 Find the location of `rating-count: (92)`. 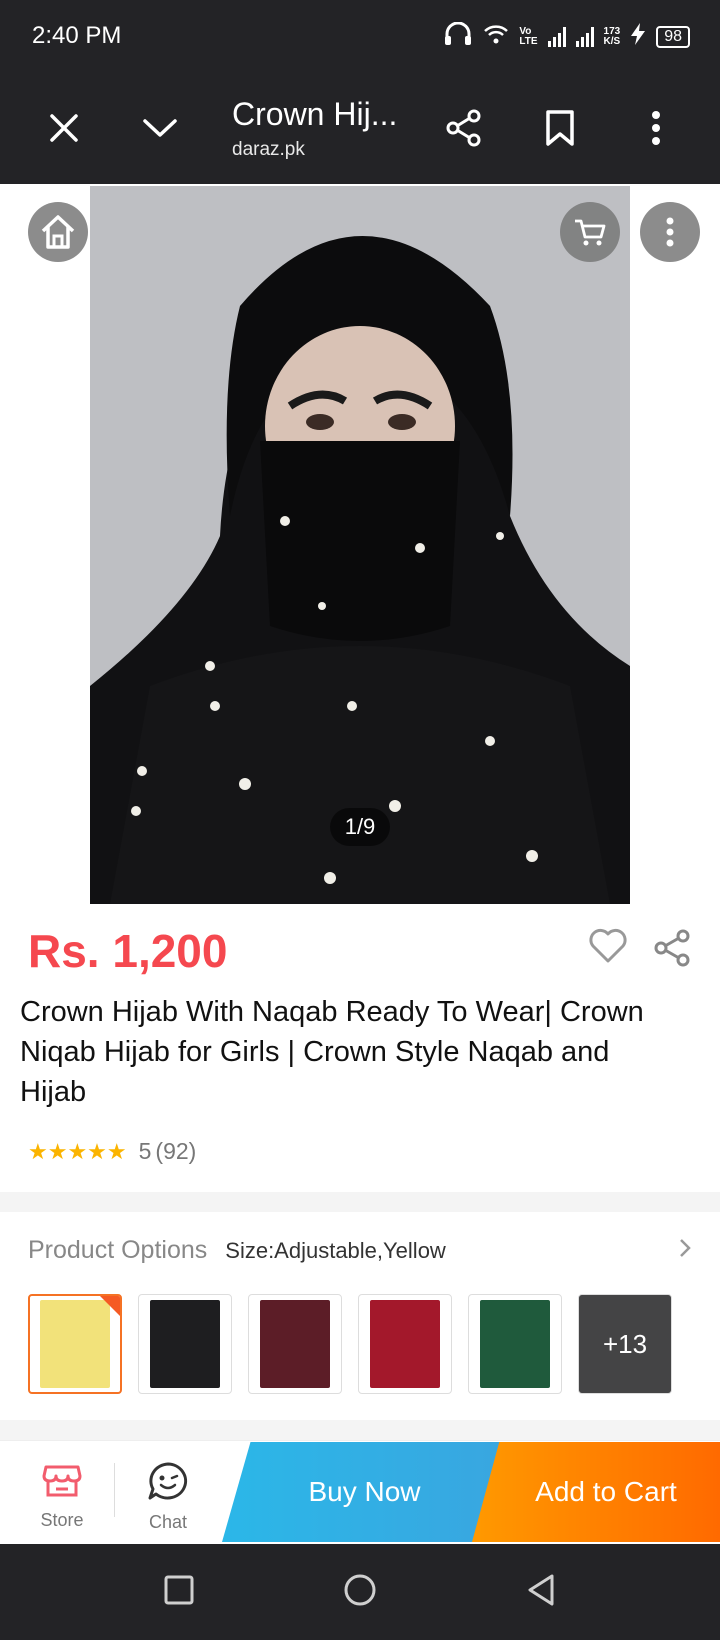

rating-count: (92) is located at coordinates (176, 1151).